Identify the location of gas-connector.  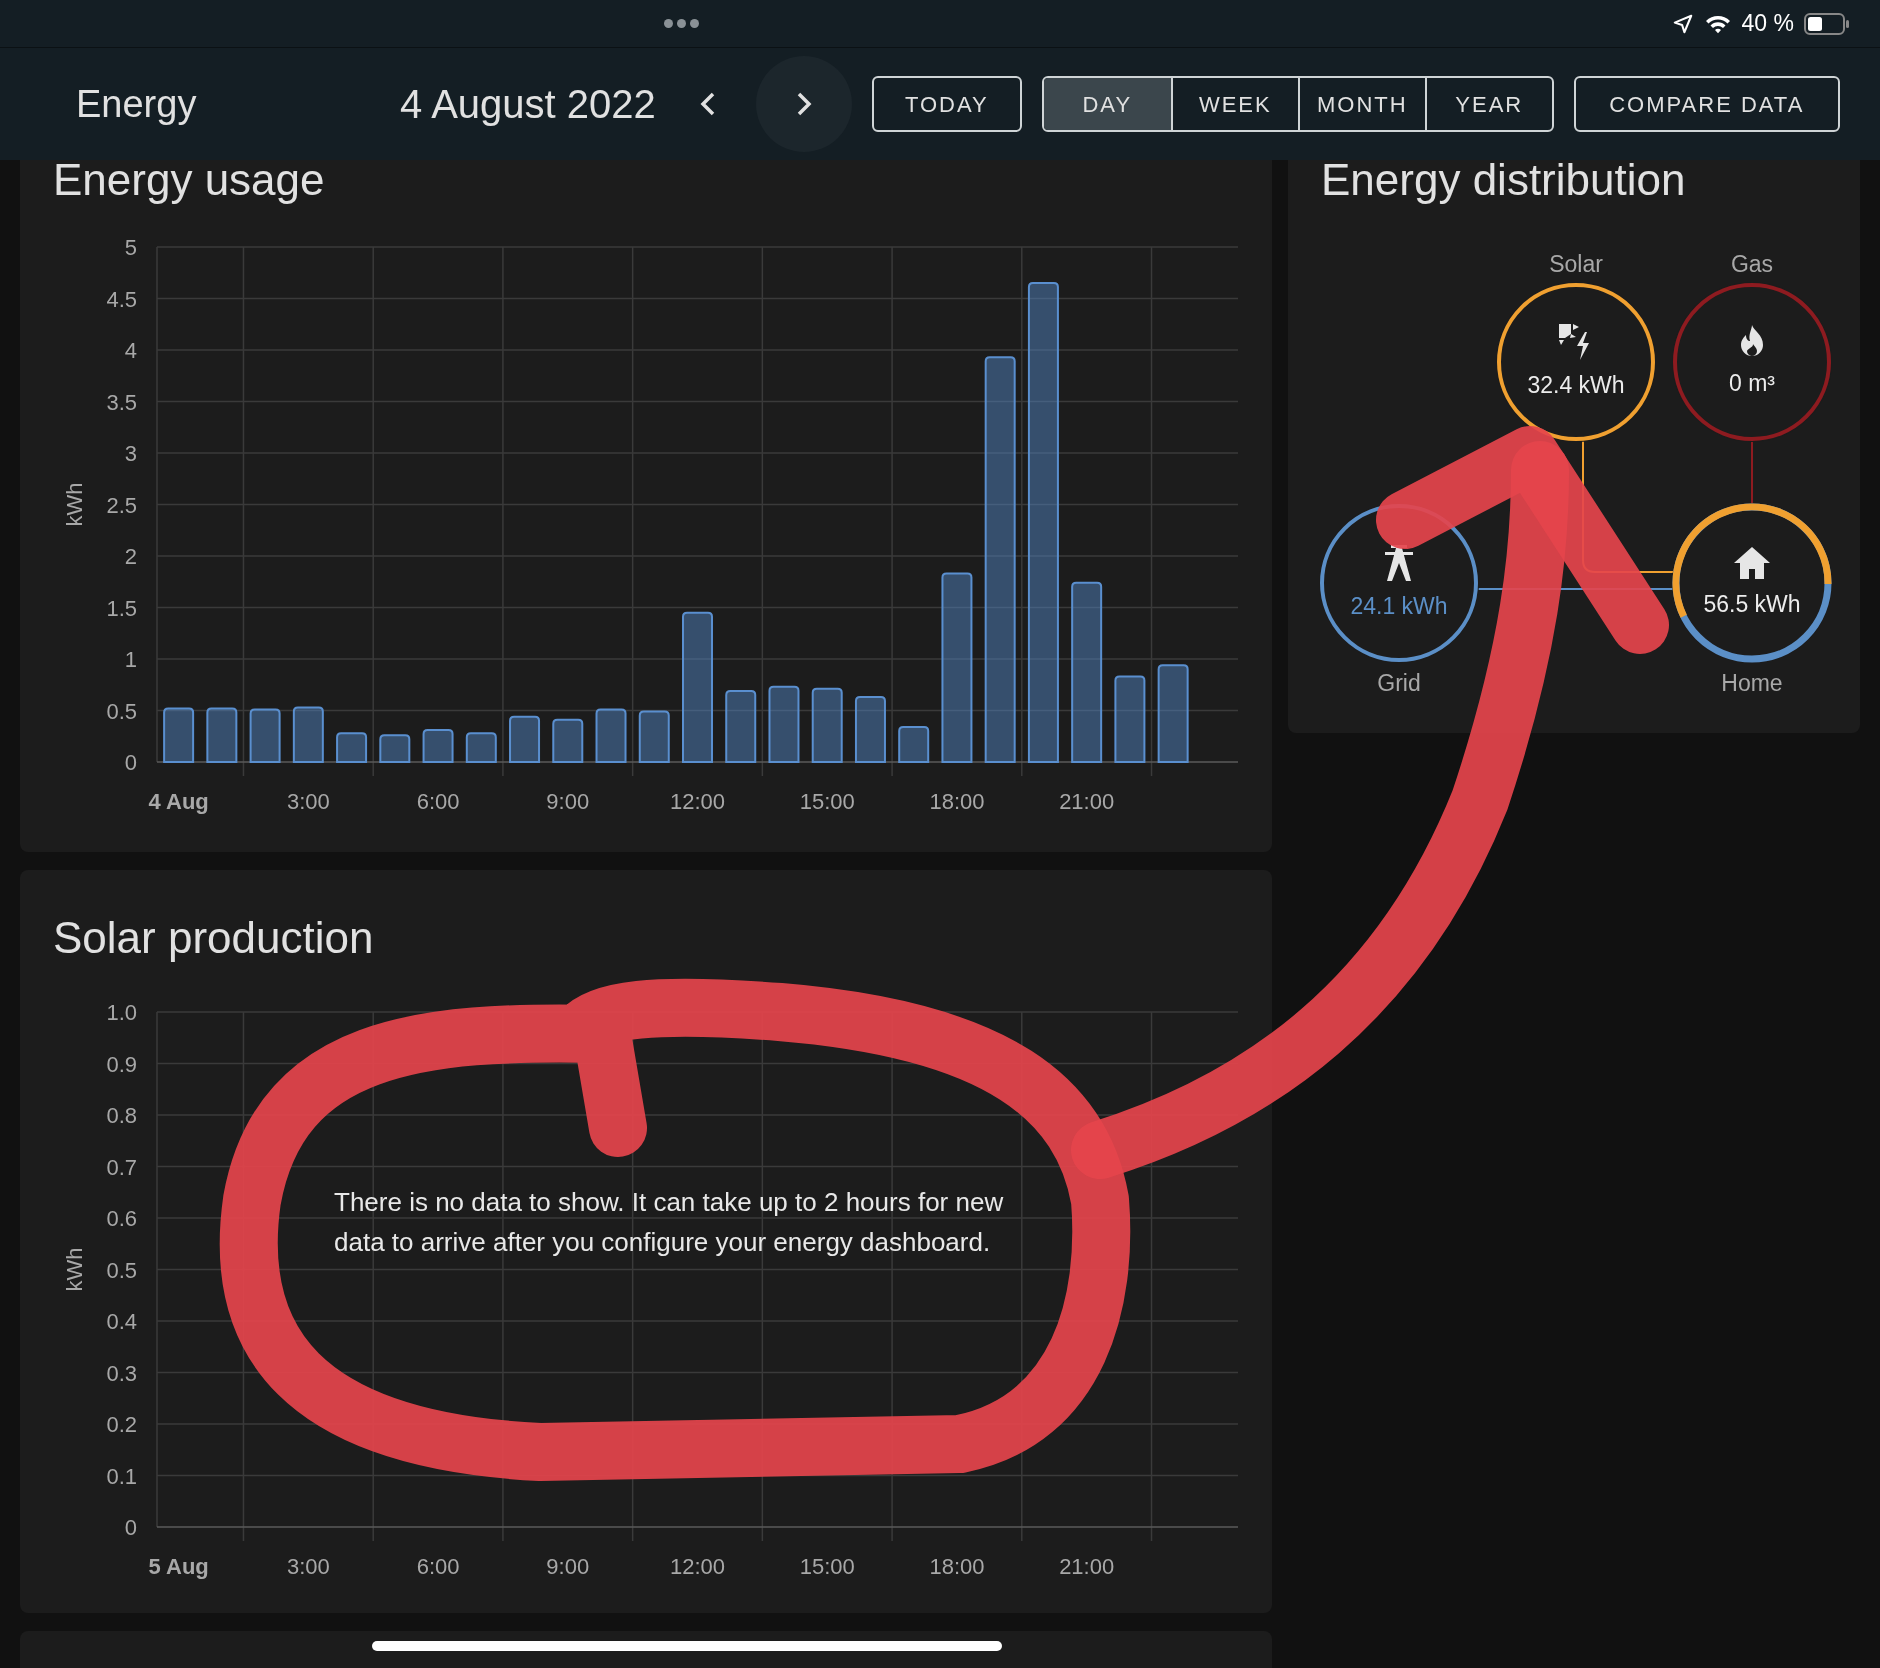
(1752, 473).